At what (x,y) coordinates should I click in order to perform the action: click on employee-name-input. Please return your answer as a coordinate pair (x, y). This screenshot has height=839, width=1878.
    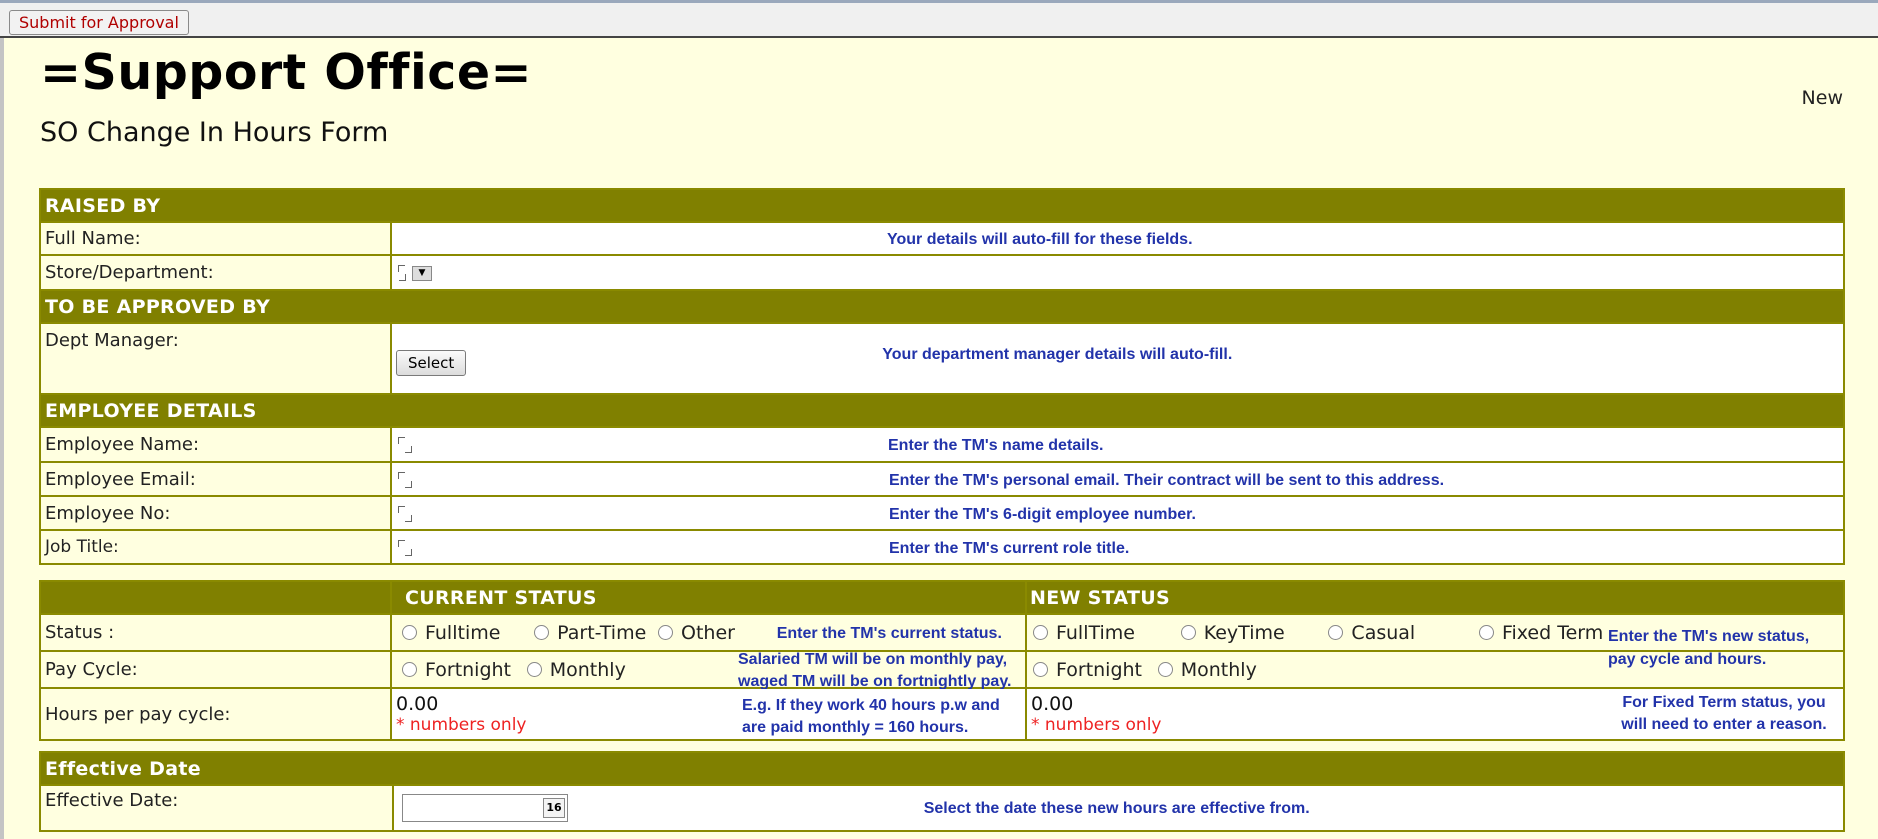
    Looking at the image, I should click on (407, 445).